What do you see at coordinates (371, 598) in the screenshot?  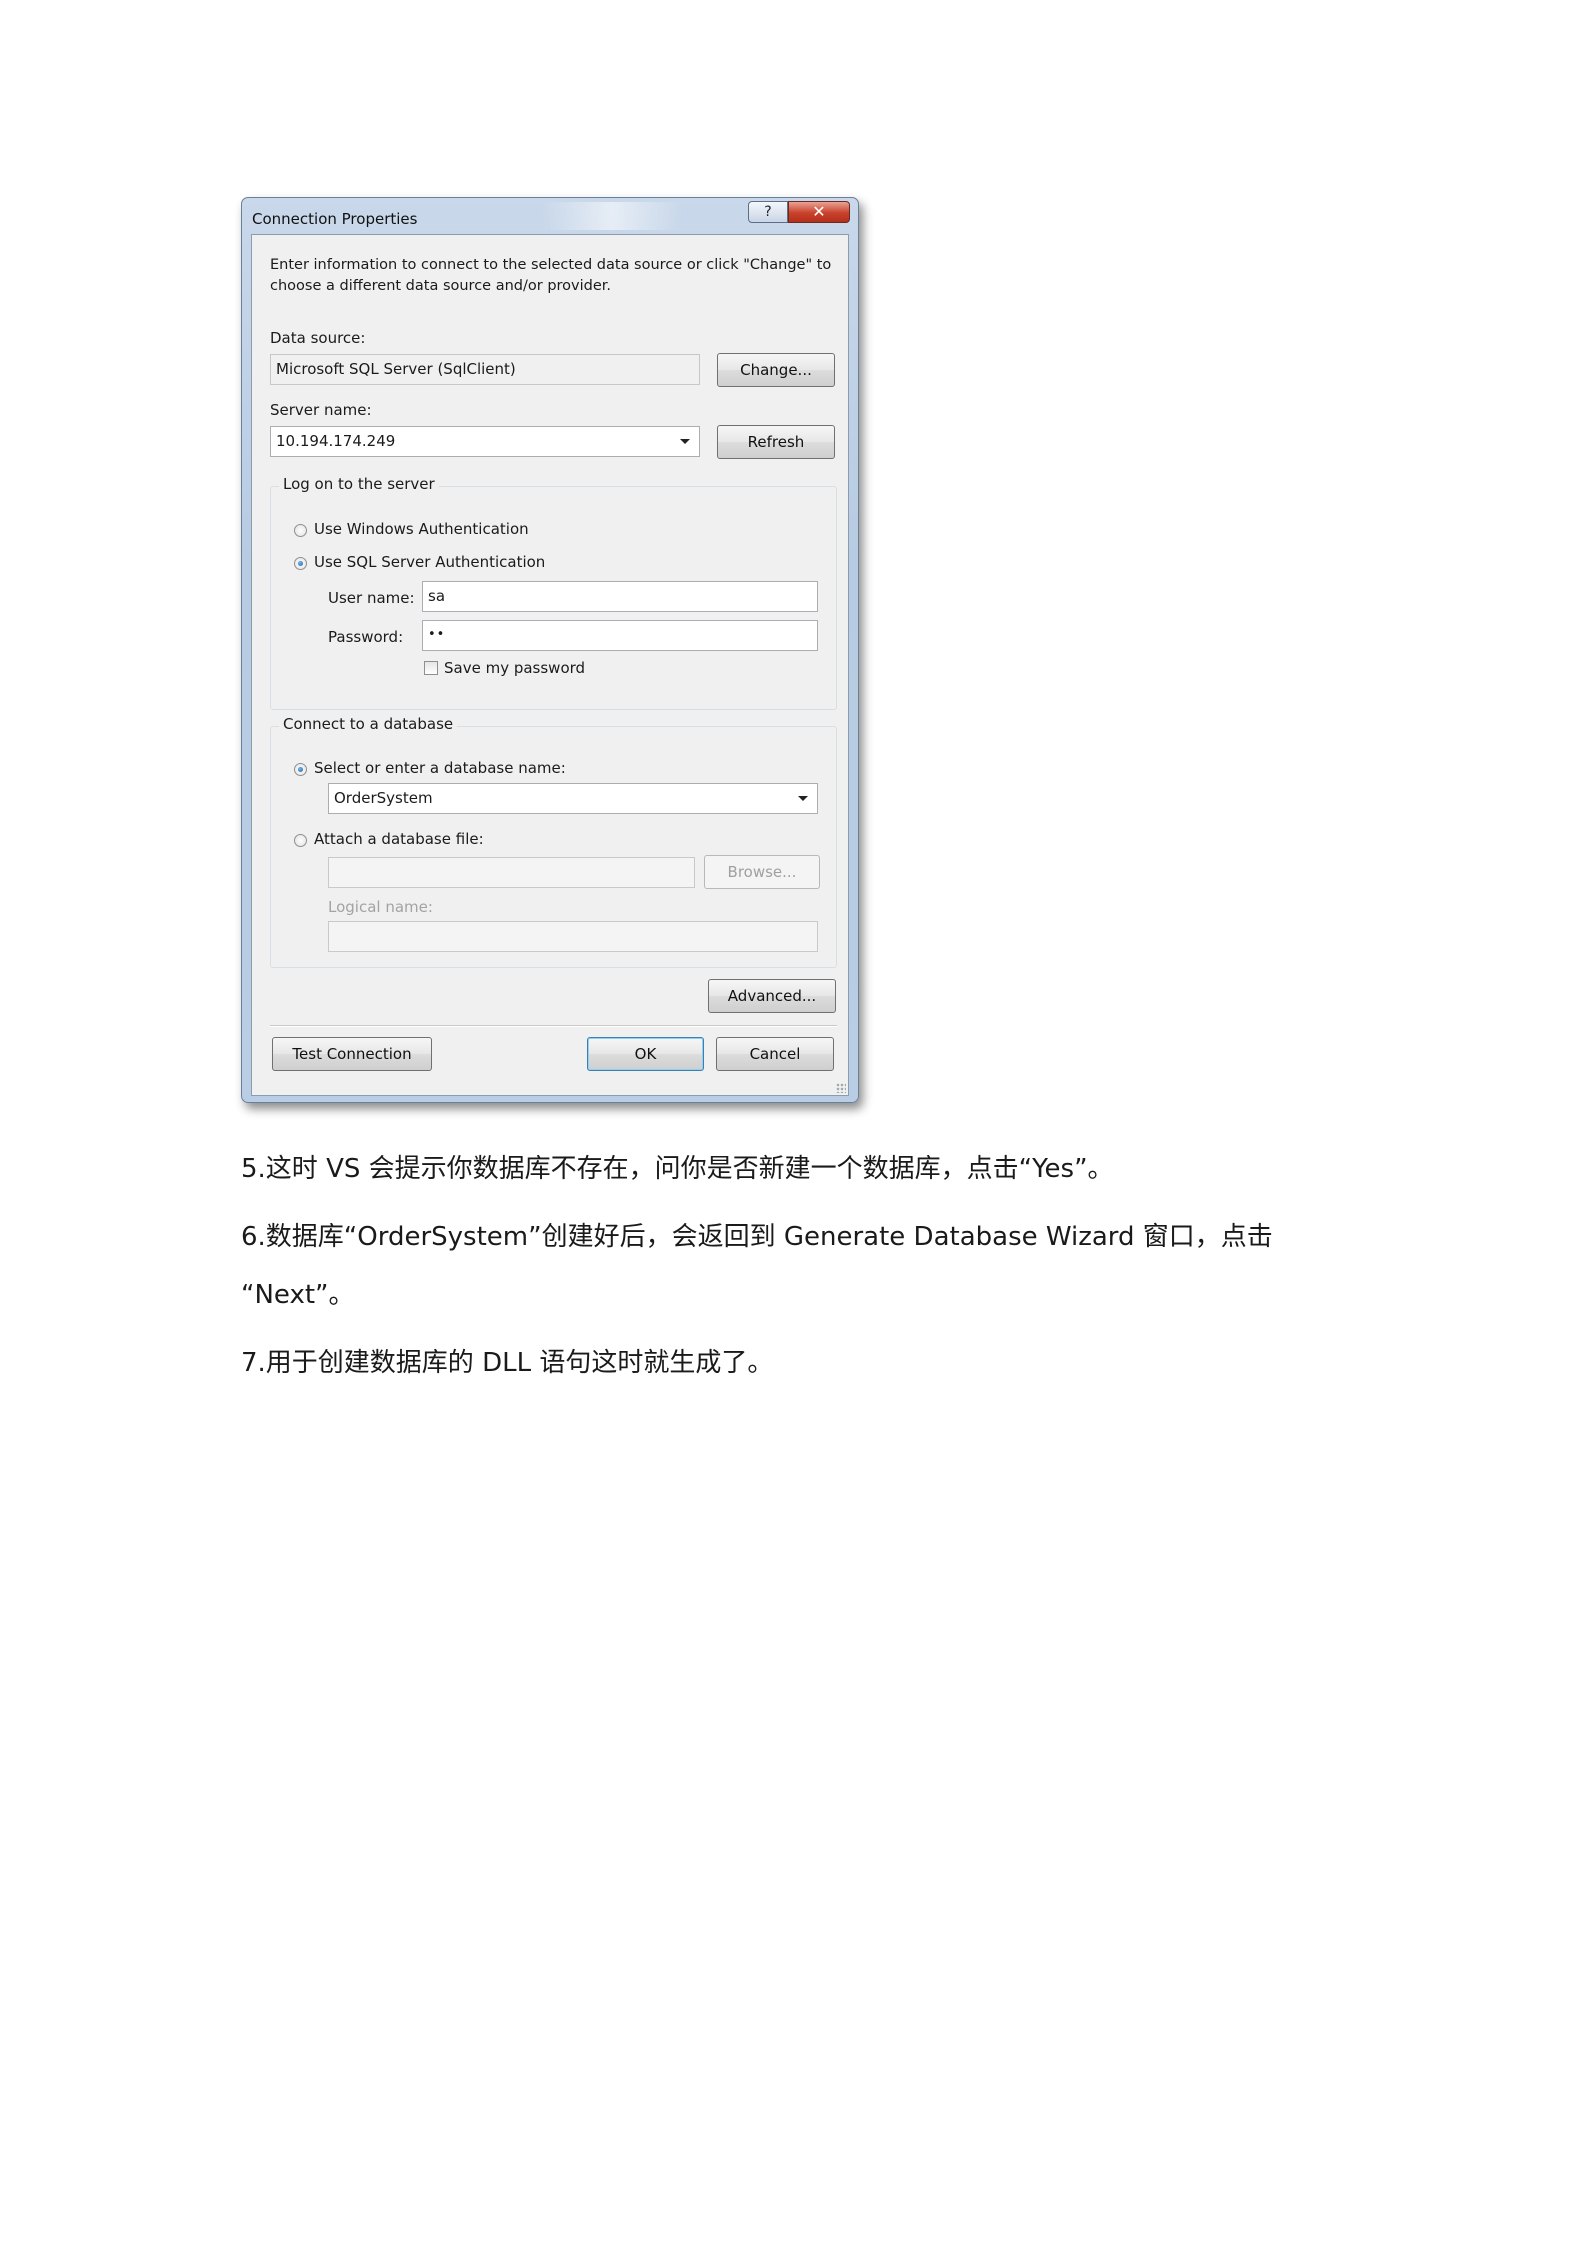 I see `user-name-label: User name:` at bounding box center [371, 598].